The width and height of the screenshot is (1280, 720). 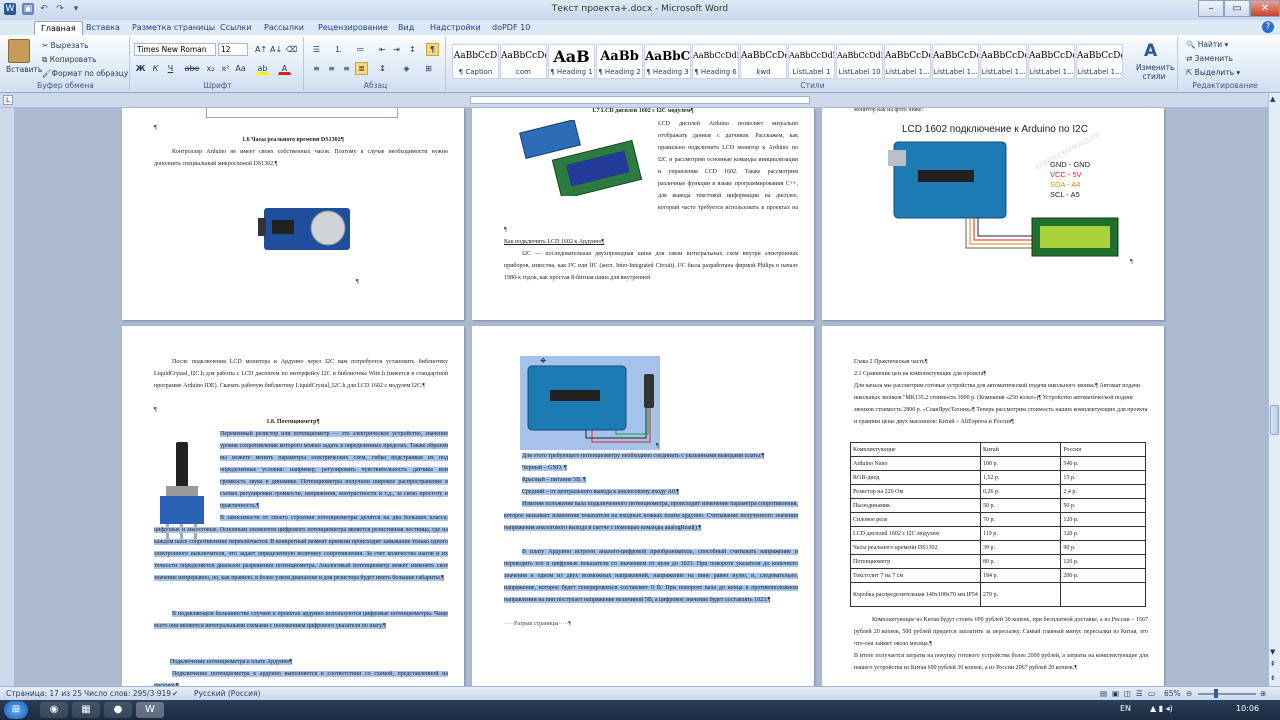 I want to click on close-button: ✕, so click(x=1265, y=8).